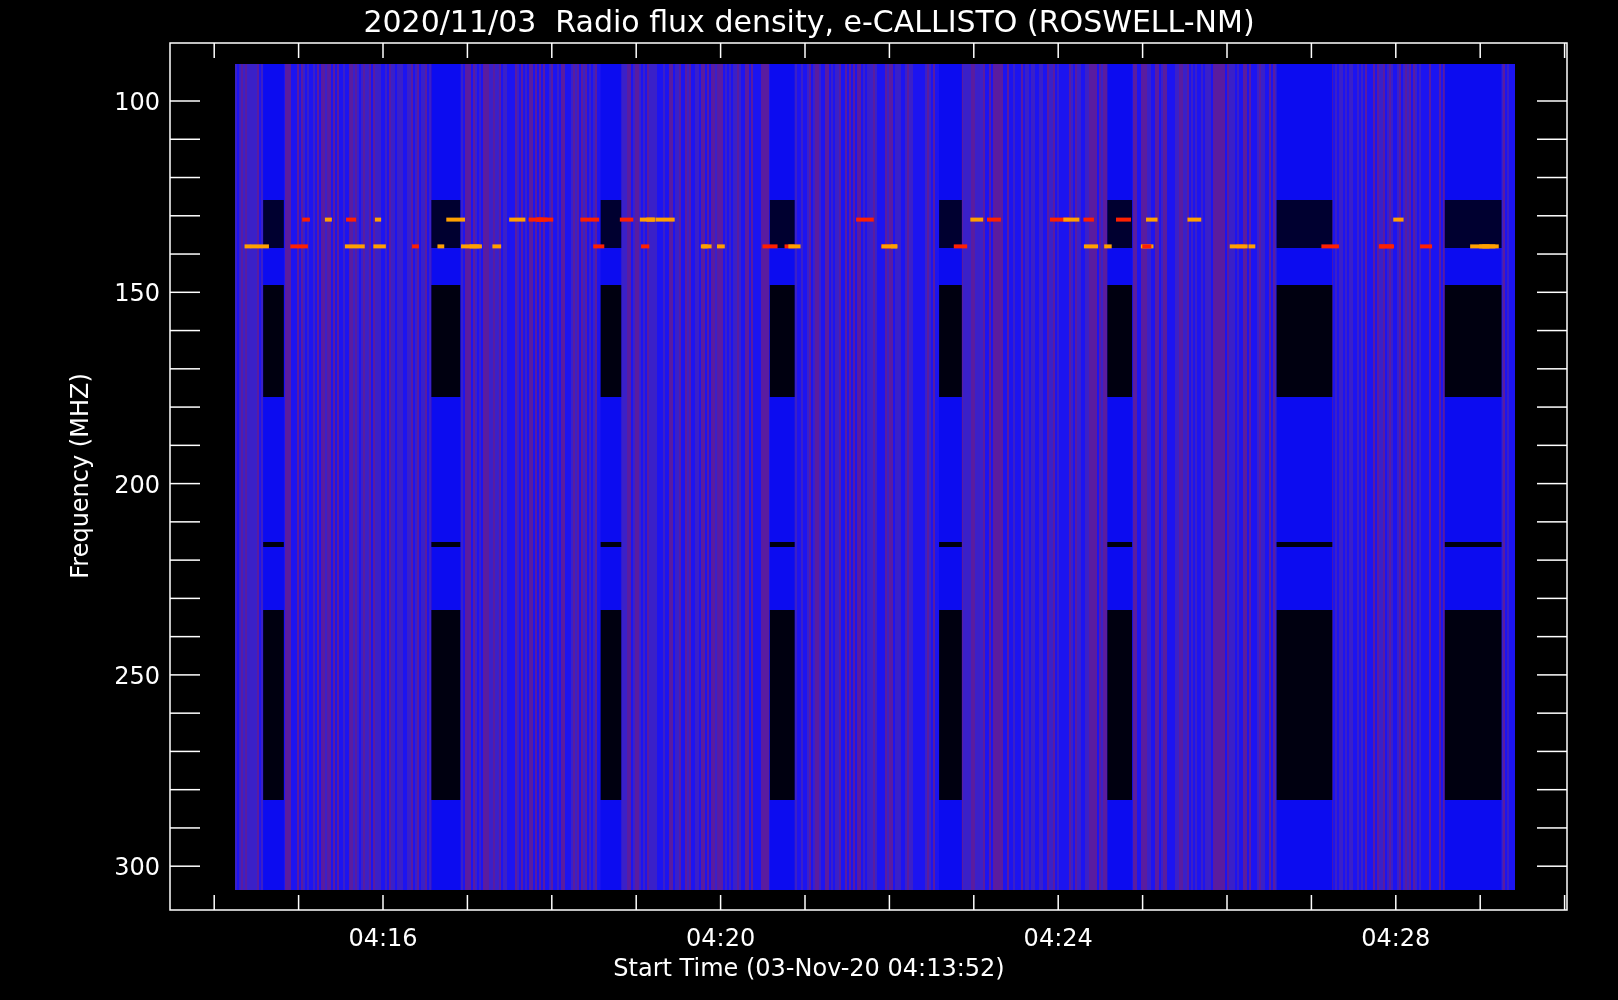 This screenshot has width=1618, height=1000. I want to click on tick-label: 300, so click(137, 867).